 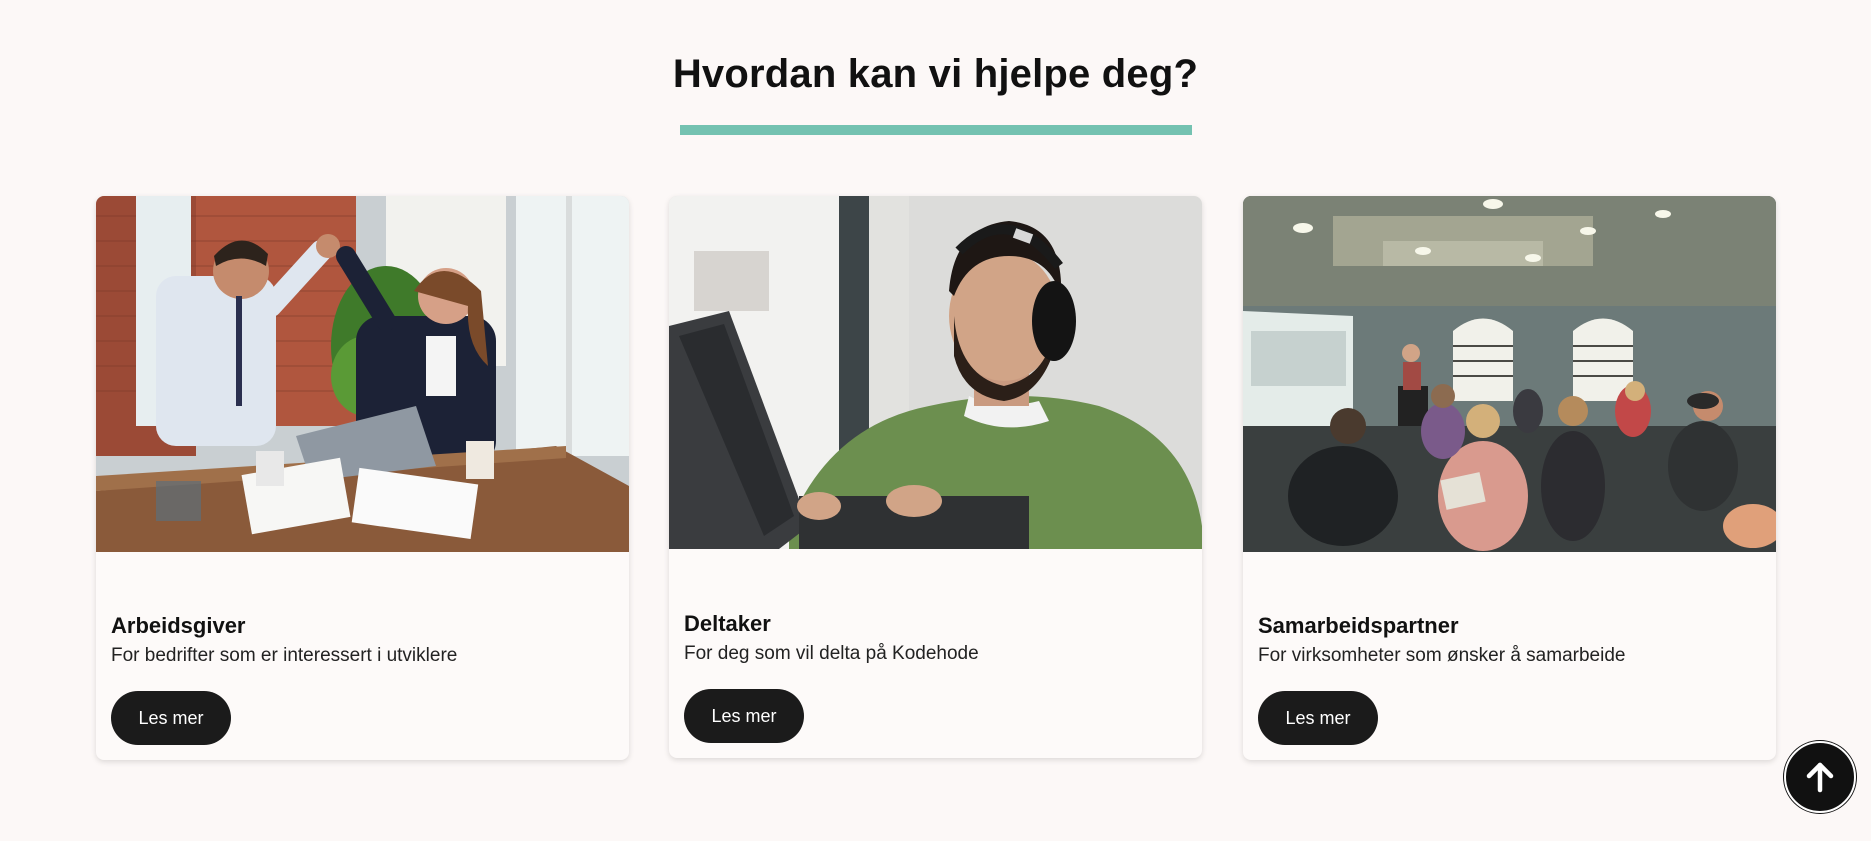 I want to click on card-description: For virksomheter som ønsker å samarbeide, so click(x=1442, y=655).